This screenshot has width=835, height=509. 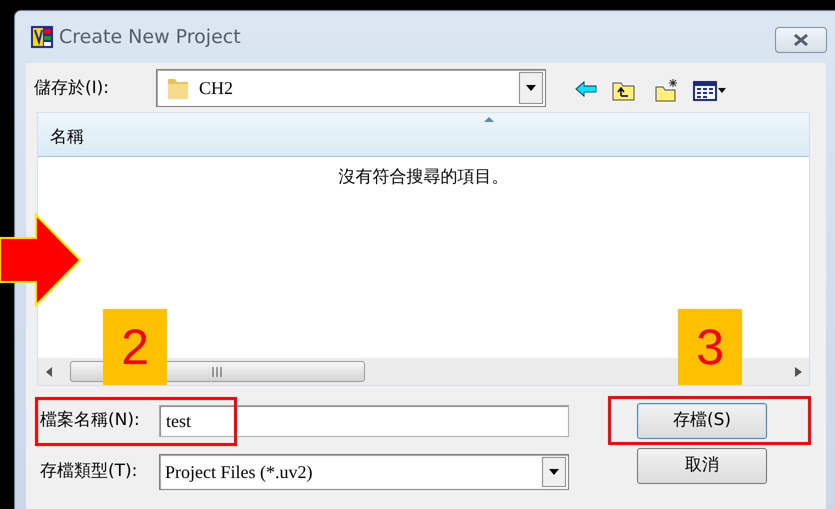 What do you see at coordinates (666, 90) in the screenshot?
I see `new-folder-icon` at bounding box center [666, 90].